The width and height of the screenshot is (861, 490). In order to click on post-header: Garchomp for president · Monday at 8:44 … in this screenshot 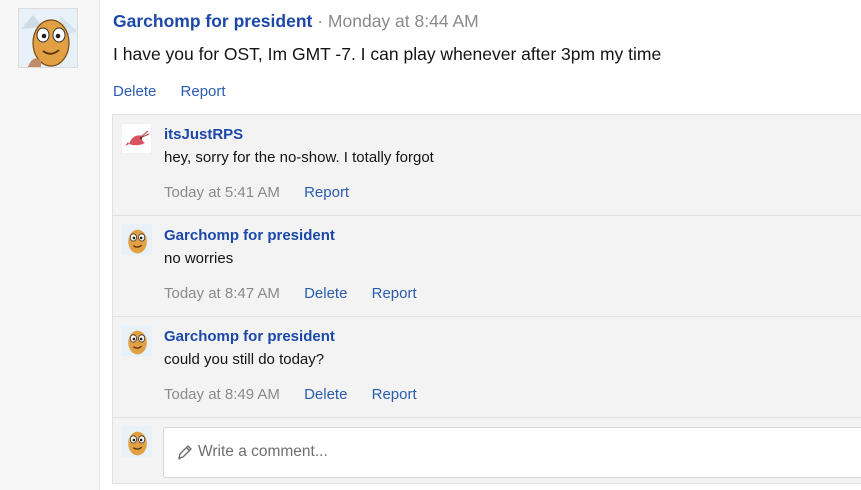, I will do `click(296, 21)`.